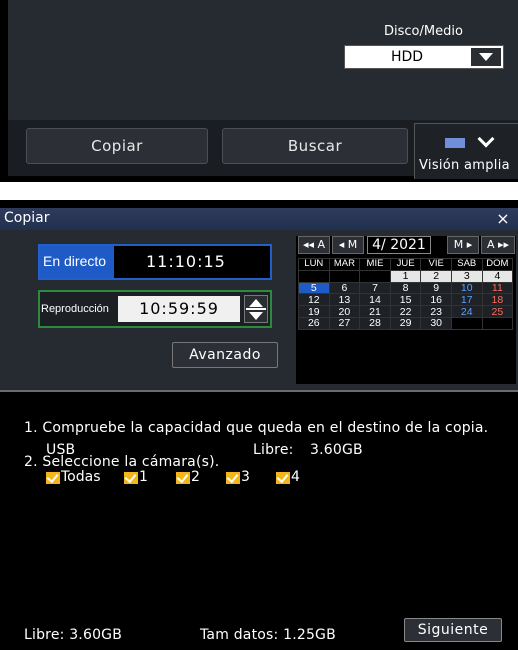  What do you see at coordinates (405, 323) in the screenshot?
I see `calendar-day: 29` at bounding box center [405, 323].